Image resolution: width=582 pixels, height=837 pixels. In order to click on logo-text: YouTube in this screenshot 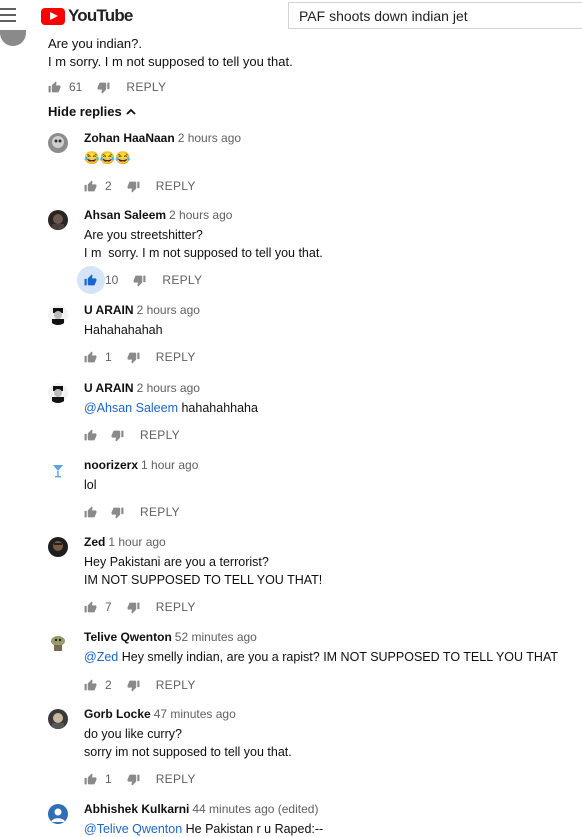, I will do `click(100, 15)`.